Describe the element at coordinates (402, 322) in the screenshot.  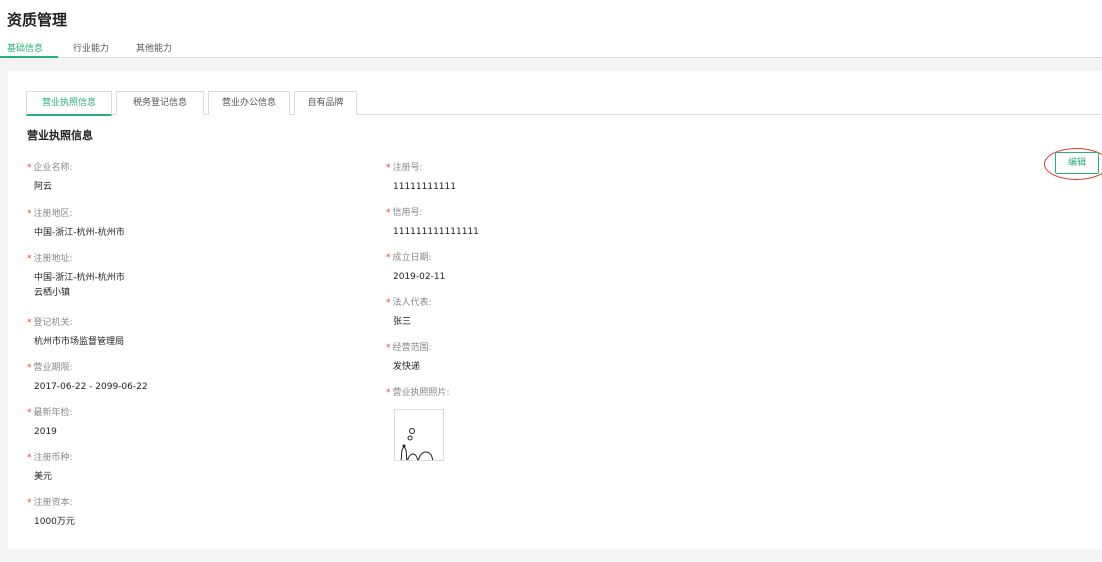
I see `field-value: 张三` at that location.